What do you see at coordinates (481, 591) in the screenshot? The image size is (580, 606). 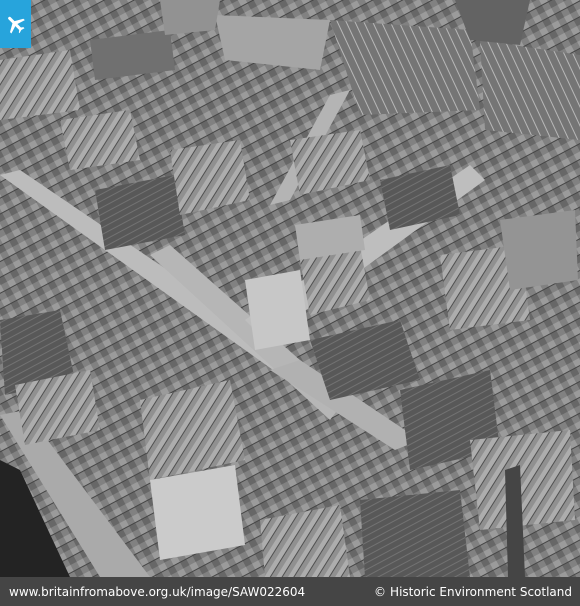 I see `credit-text: Historic Environment Scotland` at bounding box center [481, 591].